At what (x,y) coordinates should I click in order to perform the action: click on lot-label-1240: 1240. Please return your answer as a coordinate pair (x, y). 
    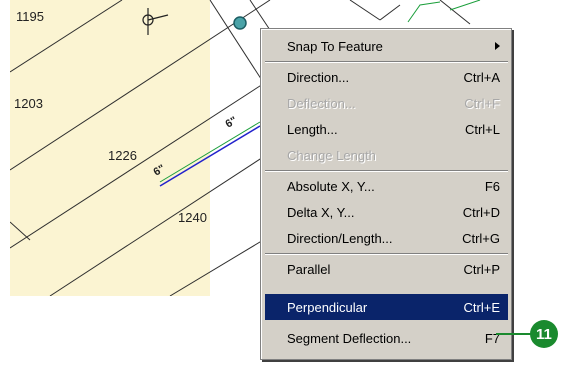
    Looking at the image, I should click on (192, 217).